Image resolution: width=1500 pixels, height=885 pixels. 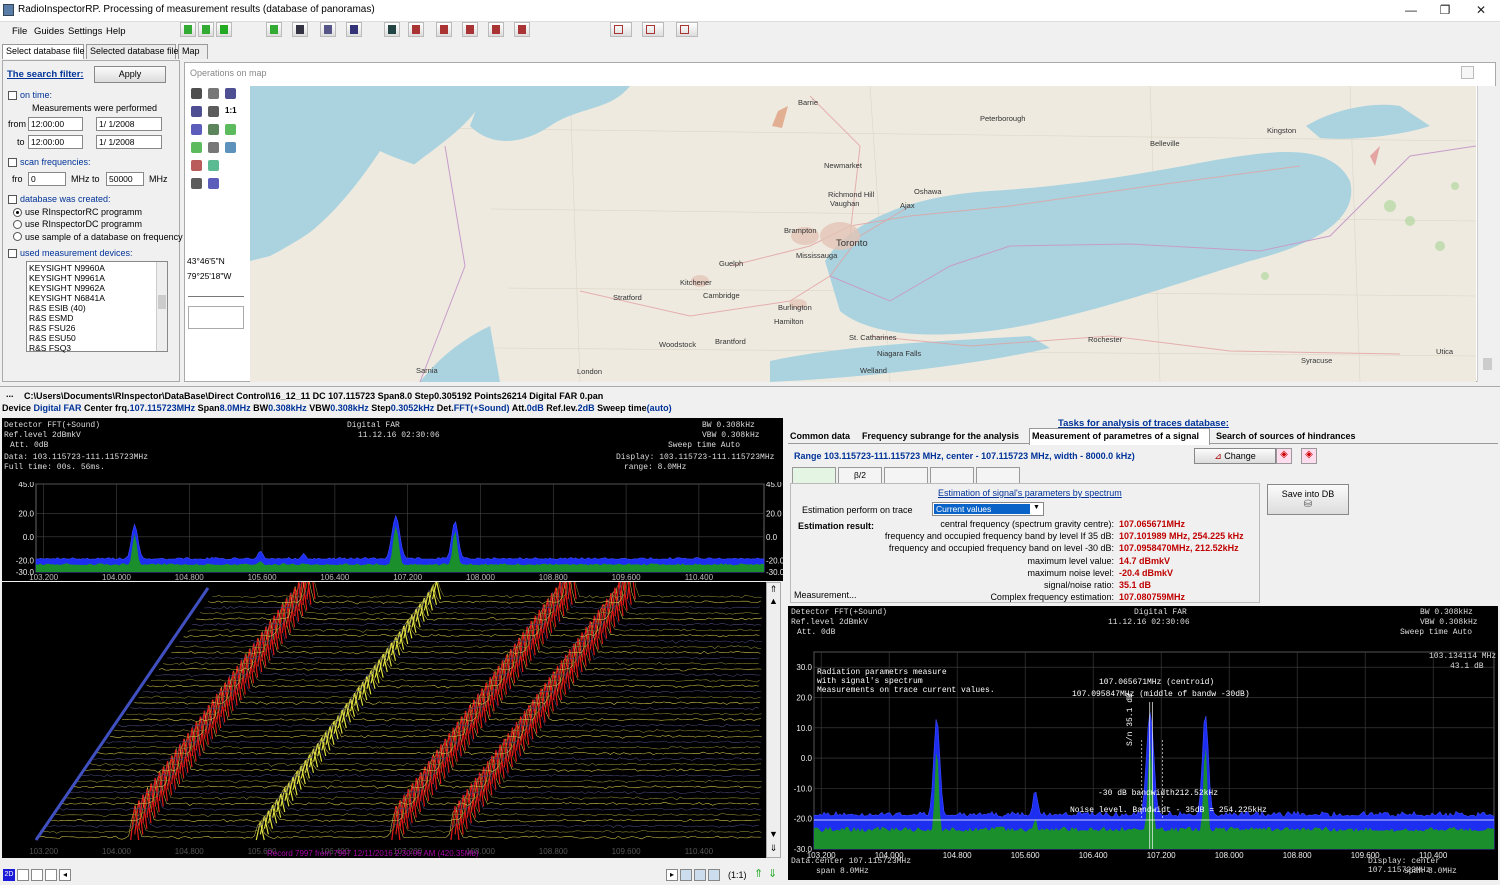 I want to click on save-button: Save into DB ⛁, so click(x=1308, y=499).